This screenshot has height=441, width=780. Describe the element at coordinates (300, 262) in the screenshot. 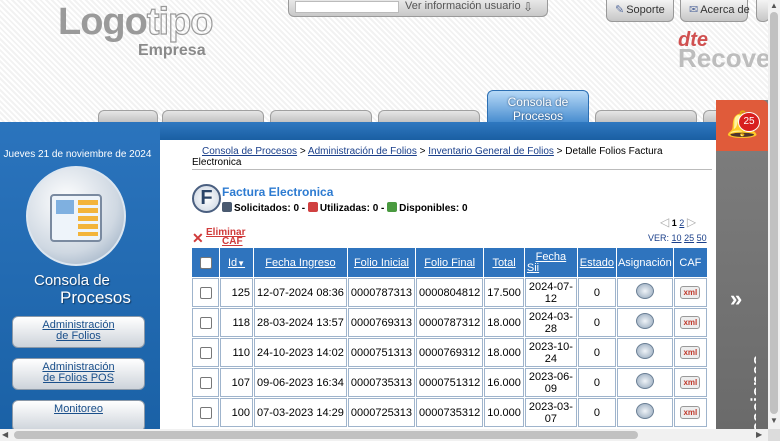

I see `col-fecha-ingreso: Fecha Ingreso` at that location.